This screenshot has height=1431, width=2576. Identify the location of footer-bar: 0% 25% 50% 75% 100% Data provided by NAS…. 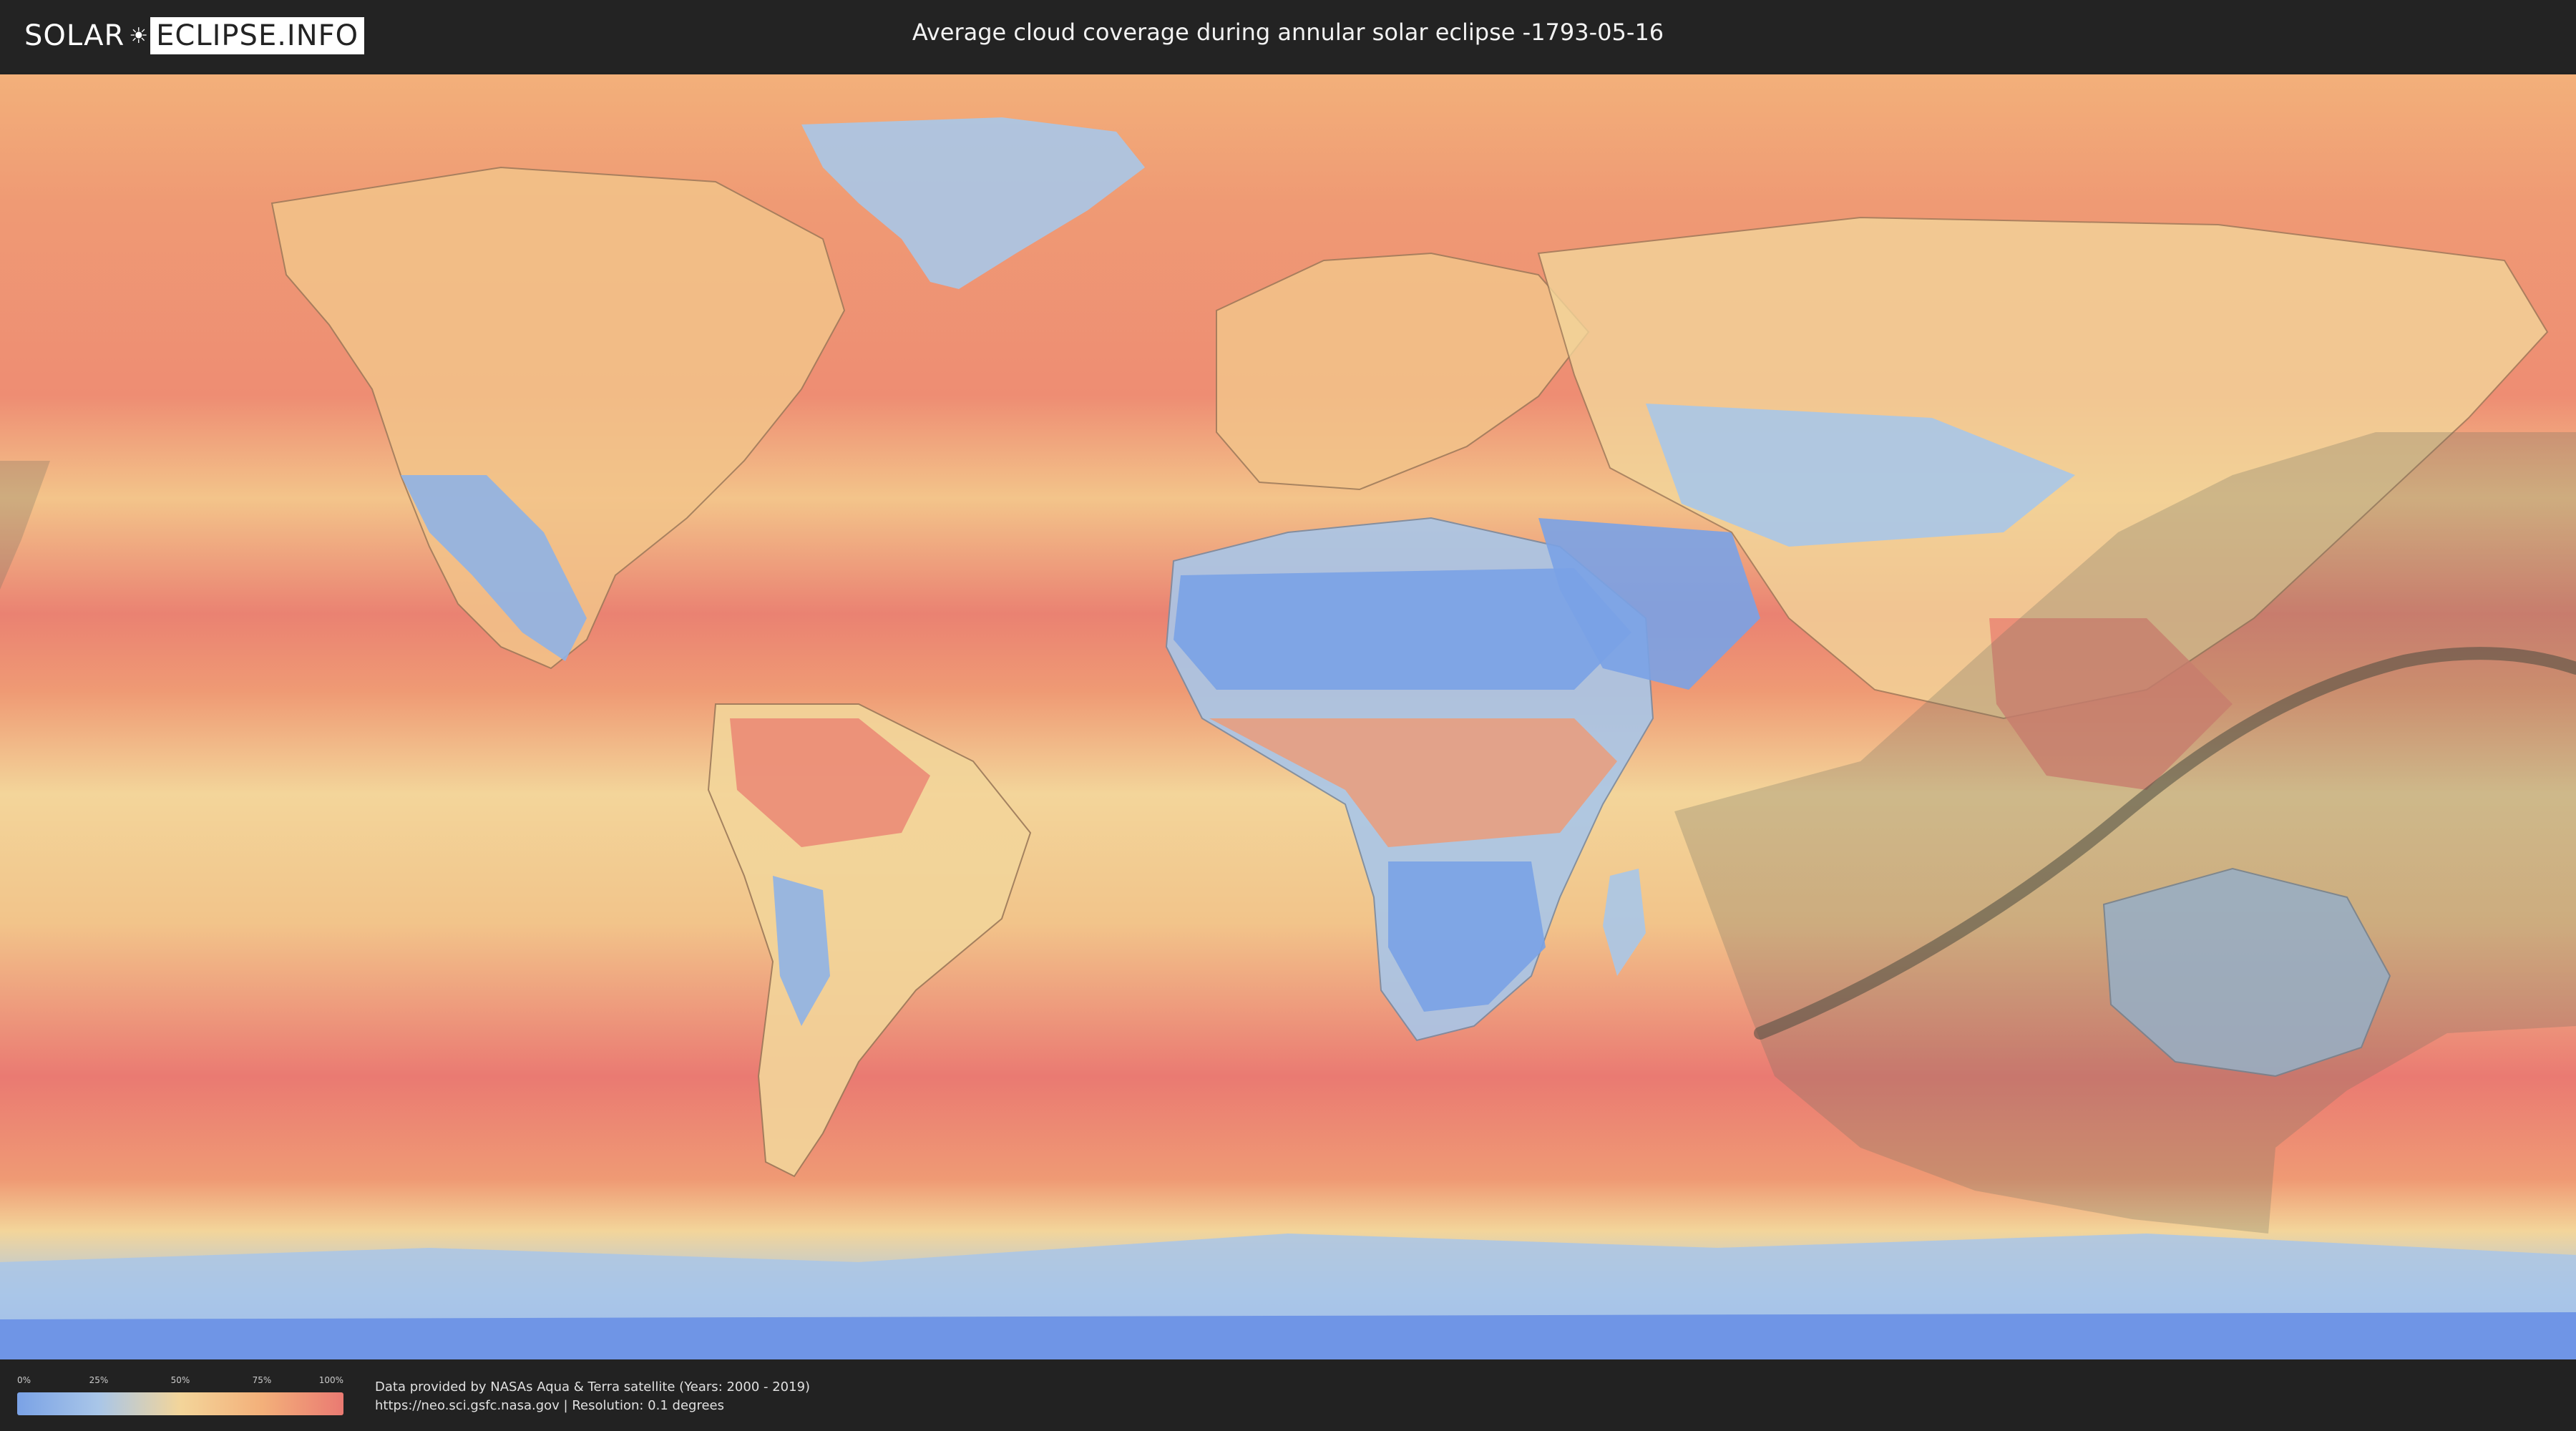
(1288, 1395).